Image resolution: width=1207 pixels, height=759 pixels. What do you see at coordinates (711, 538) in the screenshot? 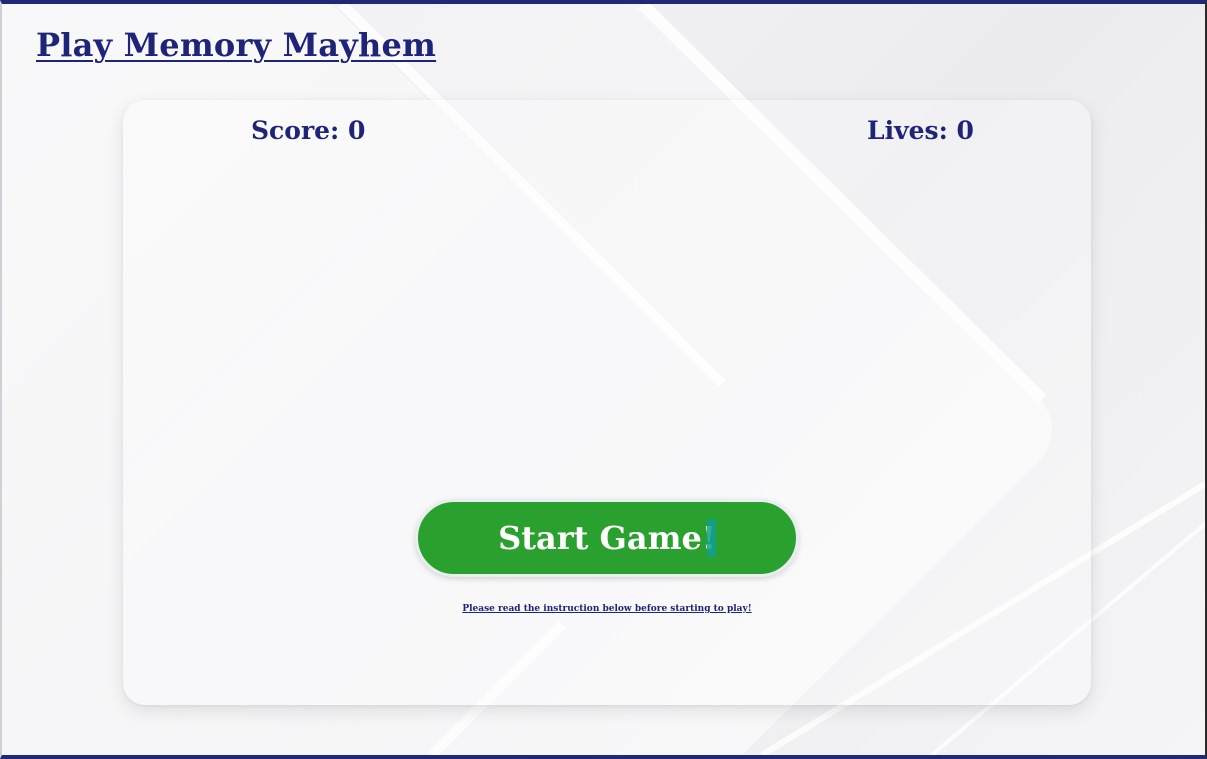
I see `text-cursor-highlight` at bounding box center [711, 538].